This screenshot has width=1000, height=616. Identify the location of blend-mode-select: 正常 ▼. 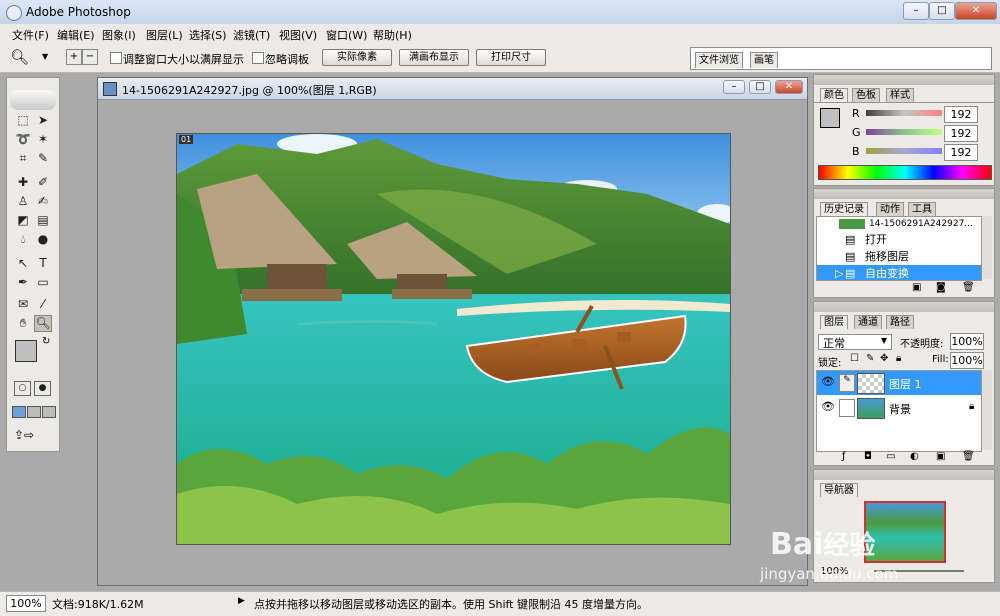
(855, 342).